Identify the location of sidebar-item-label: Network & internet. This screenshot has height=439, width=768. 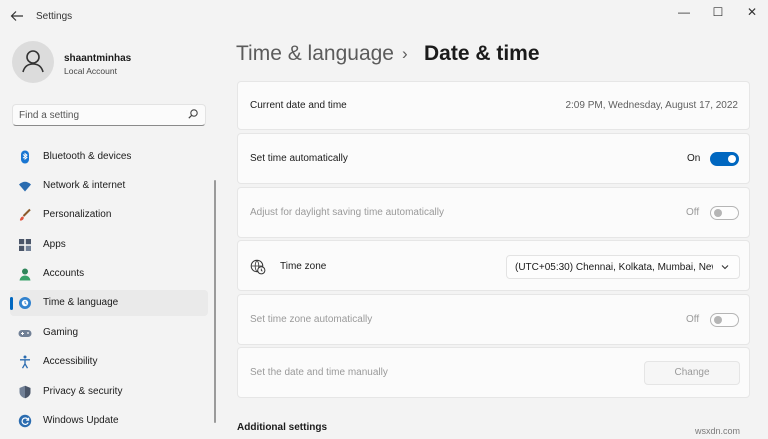
(84, 185).